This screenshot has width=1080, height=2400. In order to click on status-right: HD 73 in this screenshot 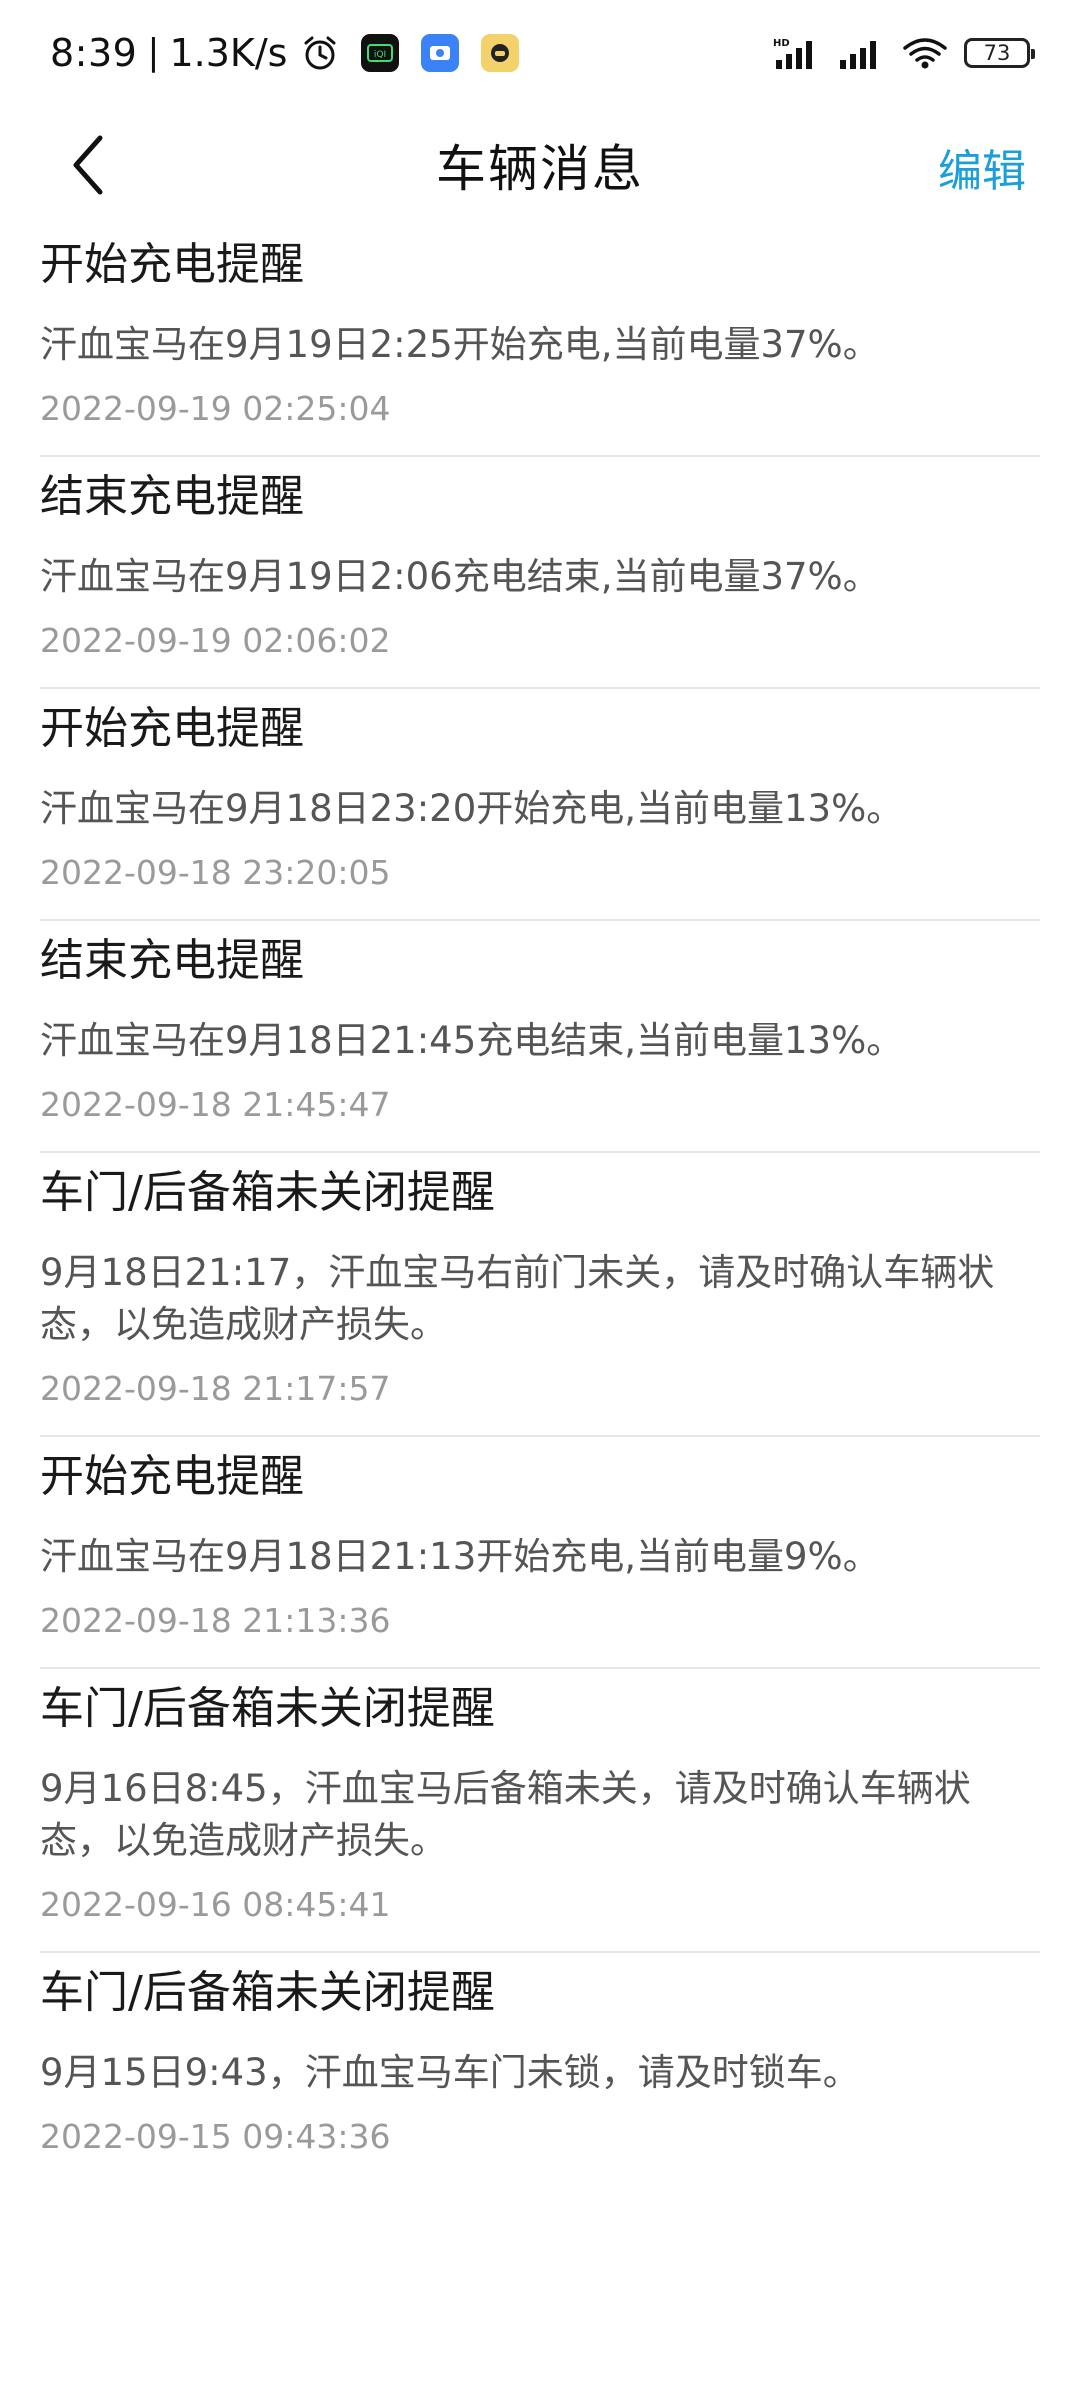, I will do `click(903, 53)`.